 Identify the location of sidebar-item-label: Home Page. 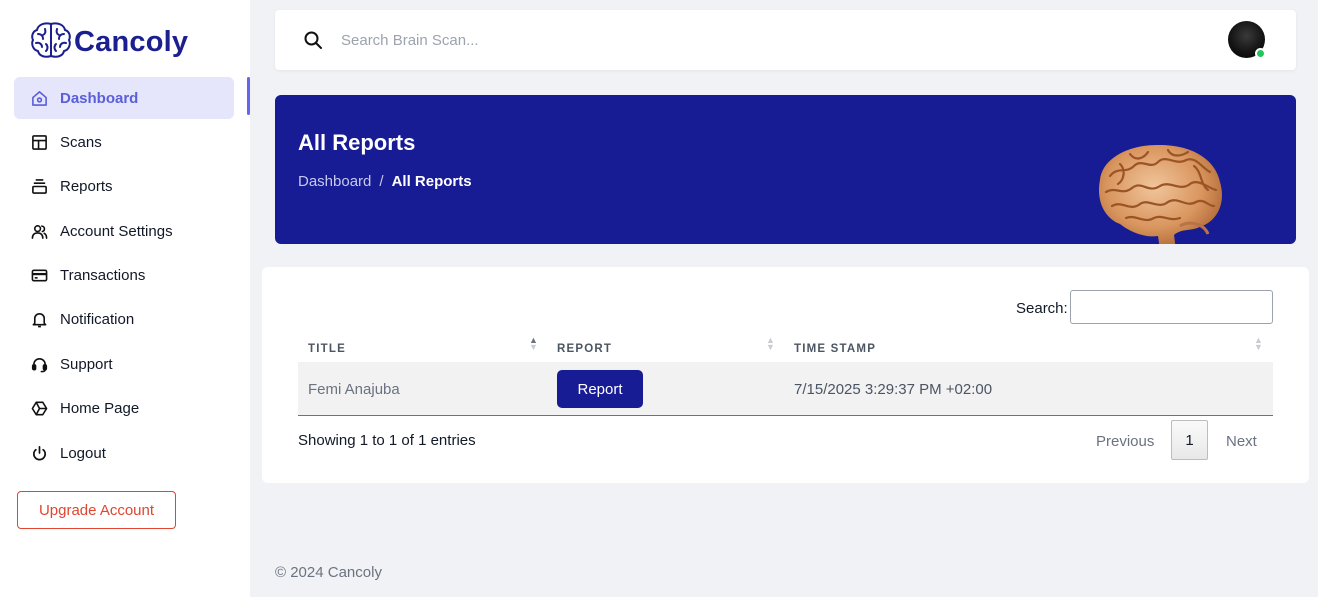
(100, 409).